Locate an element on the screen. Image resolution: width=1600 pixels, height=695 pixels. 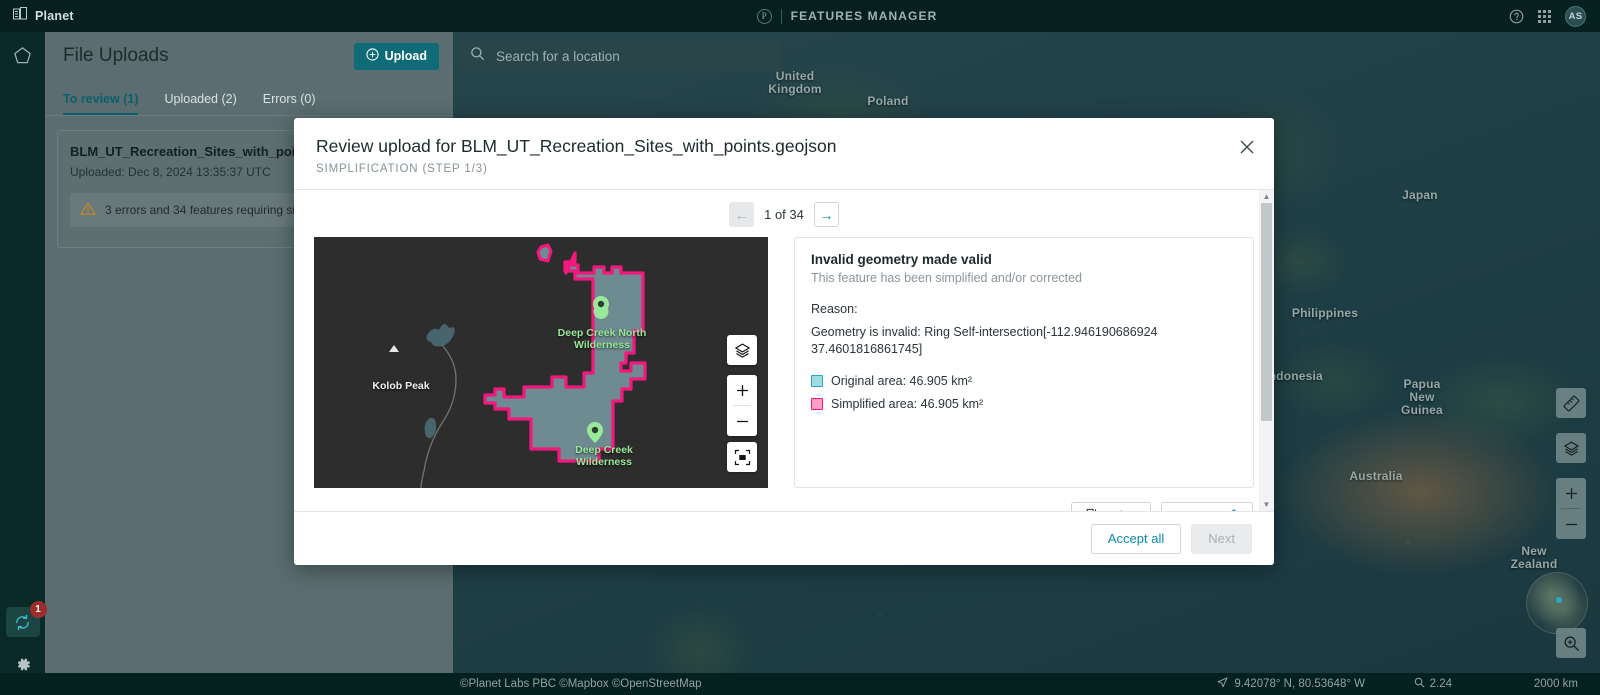
zoom-out-icon is located at coordinates (742, 421).